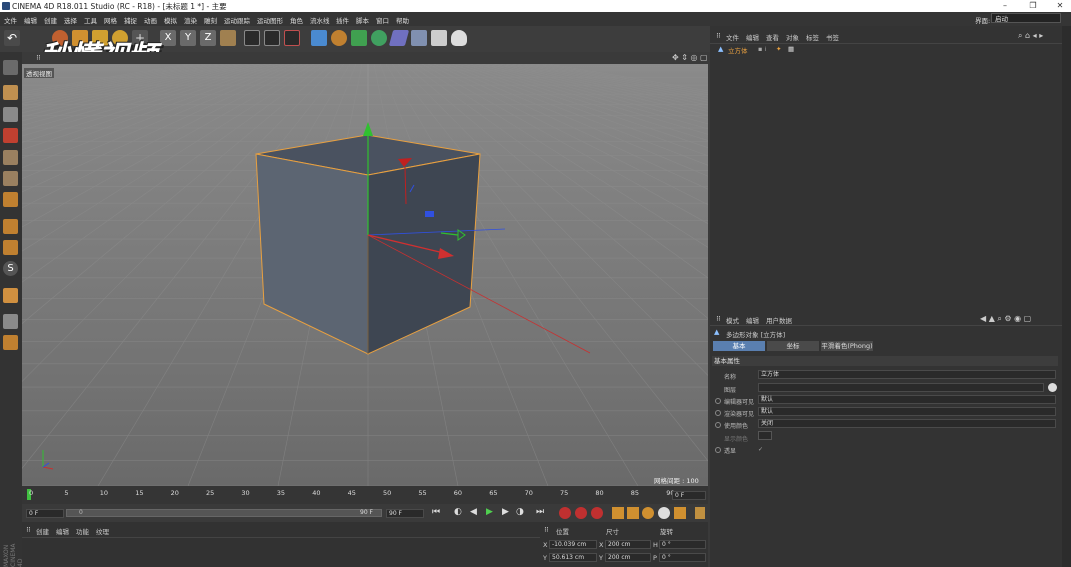 The height and width of the screenshot is (567, 1071). Describe the element at coordinates (793, 346) in the screenshot. I see `attr-subtab-coord: 坐标` at that location.